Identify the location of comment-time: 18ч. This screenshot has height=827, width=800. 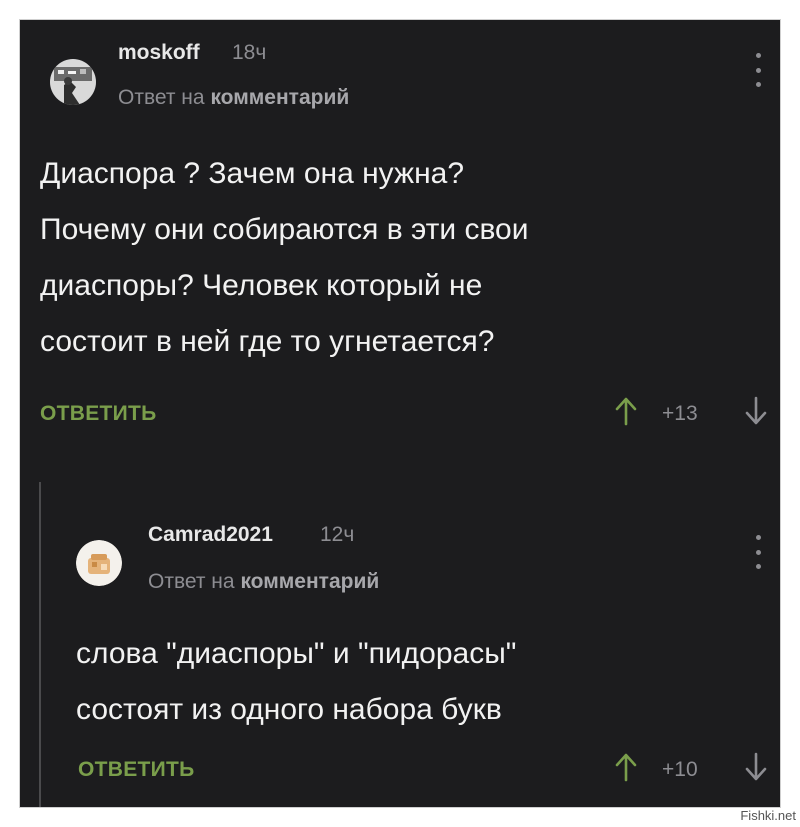
(249, 52).